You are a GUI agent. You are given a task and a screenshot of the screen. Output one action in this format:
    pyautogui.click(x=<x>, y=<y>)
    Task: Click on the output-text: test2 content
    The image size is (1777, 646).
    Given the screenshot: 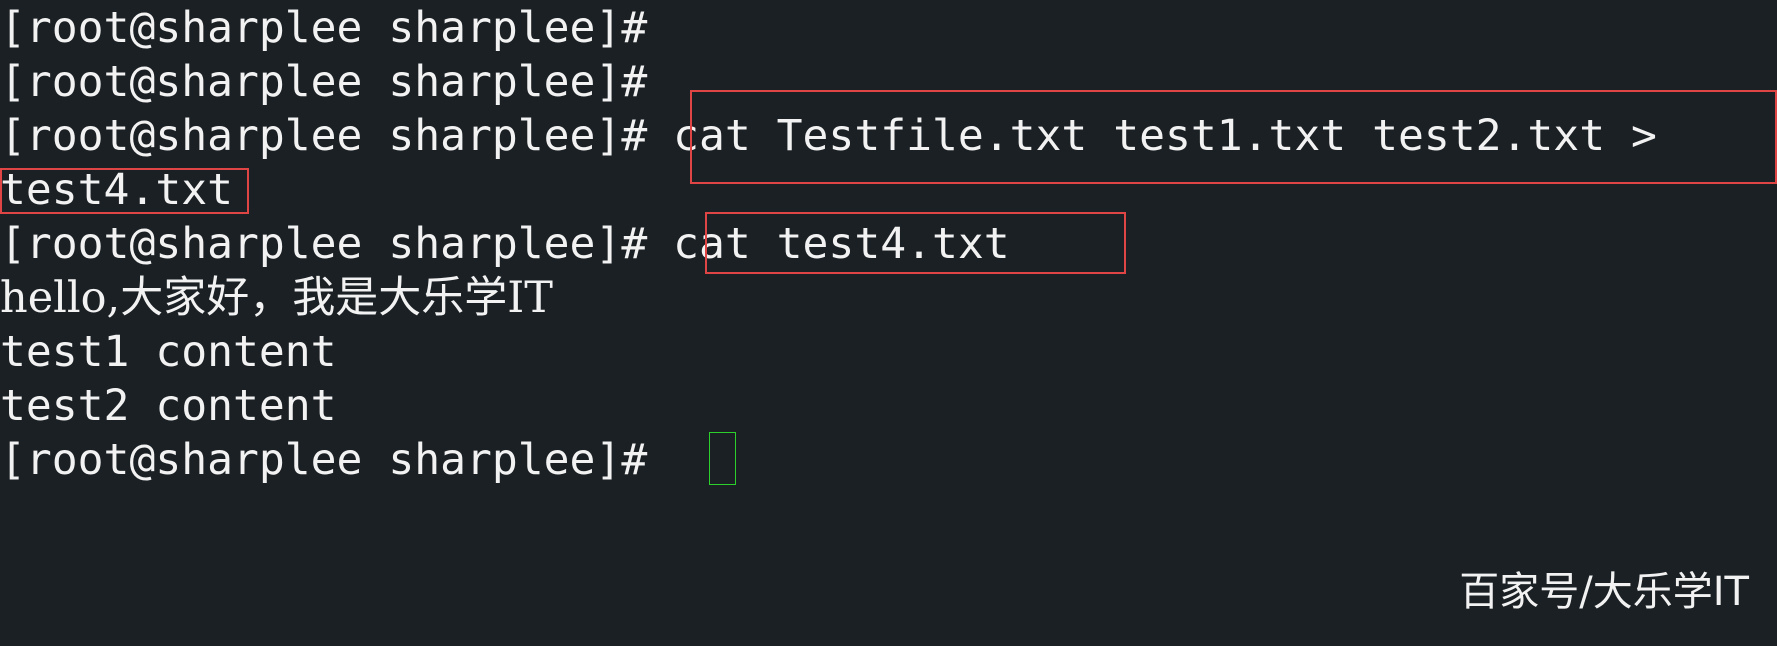 What is the action you would take?
    pyautogui.click(x=168, y=406)
    